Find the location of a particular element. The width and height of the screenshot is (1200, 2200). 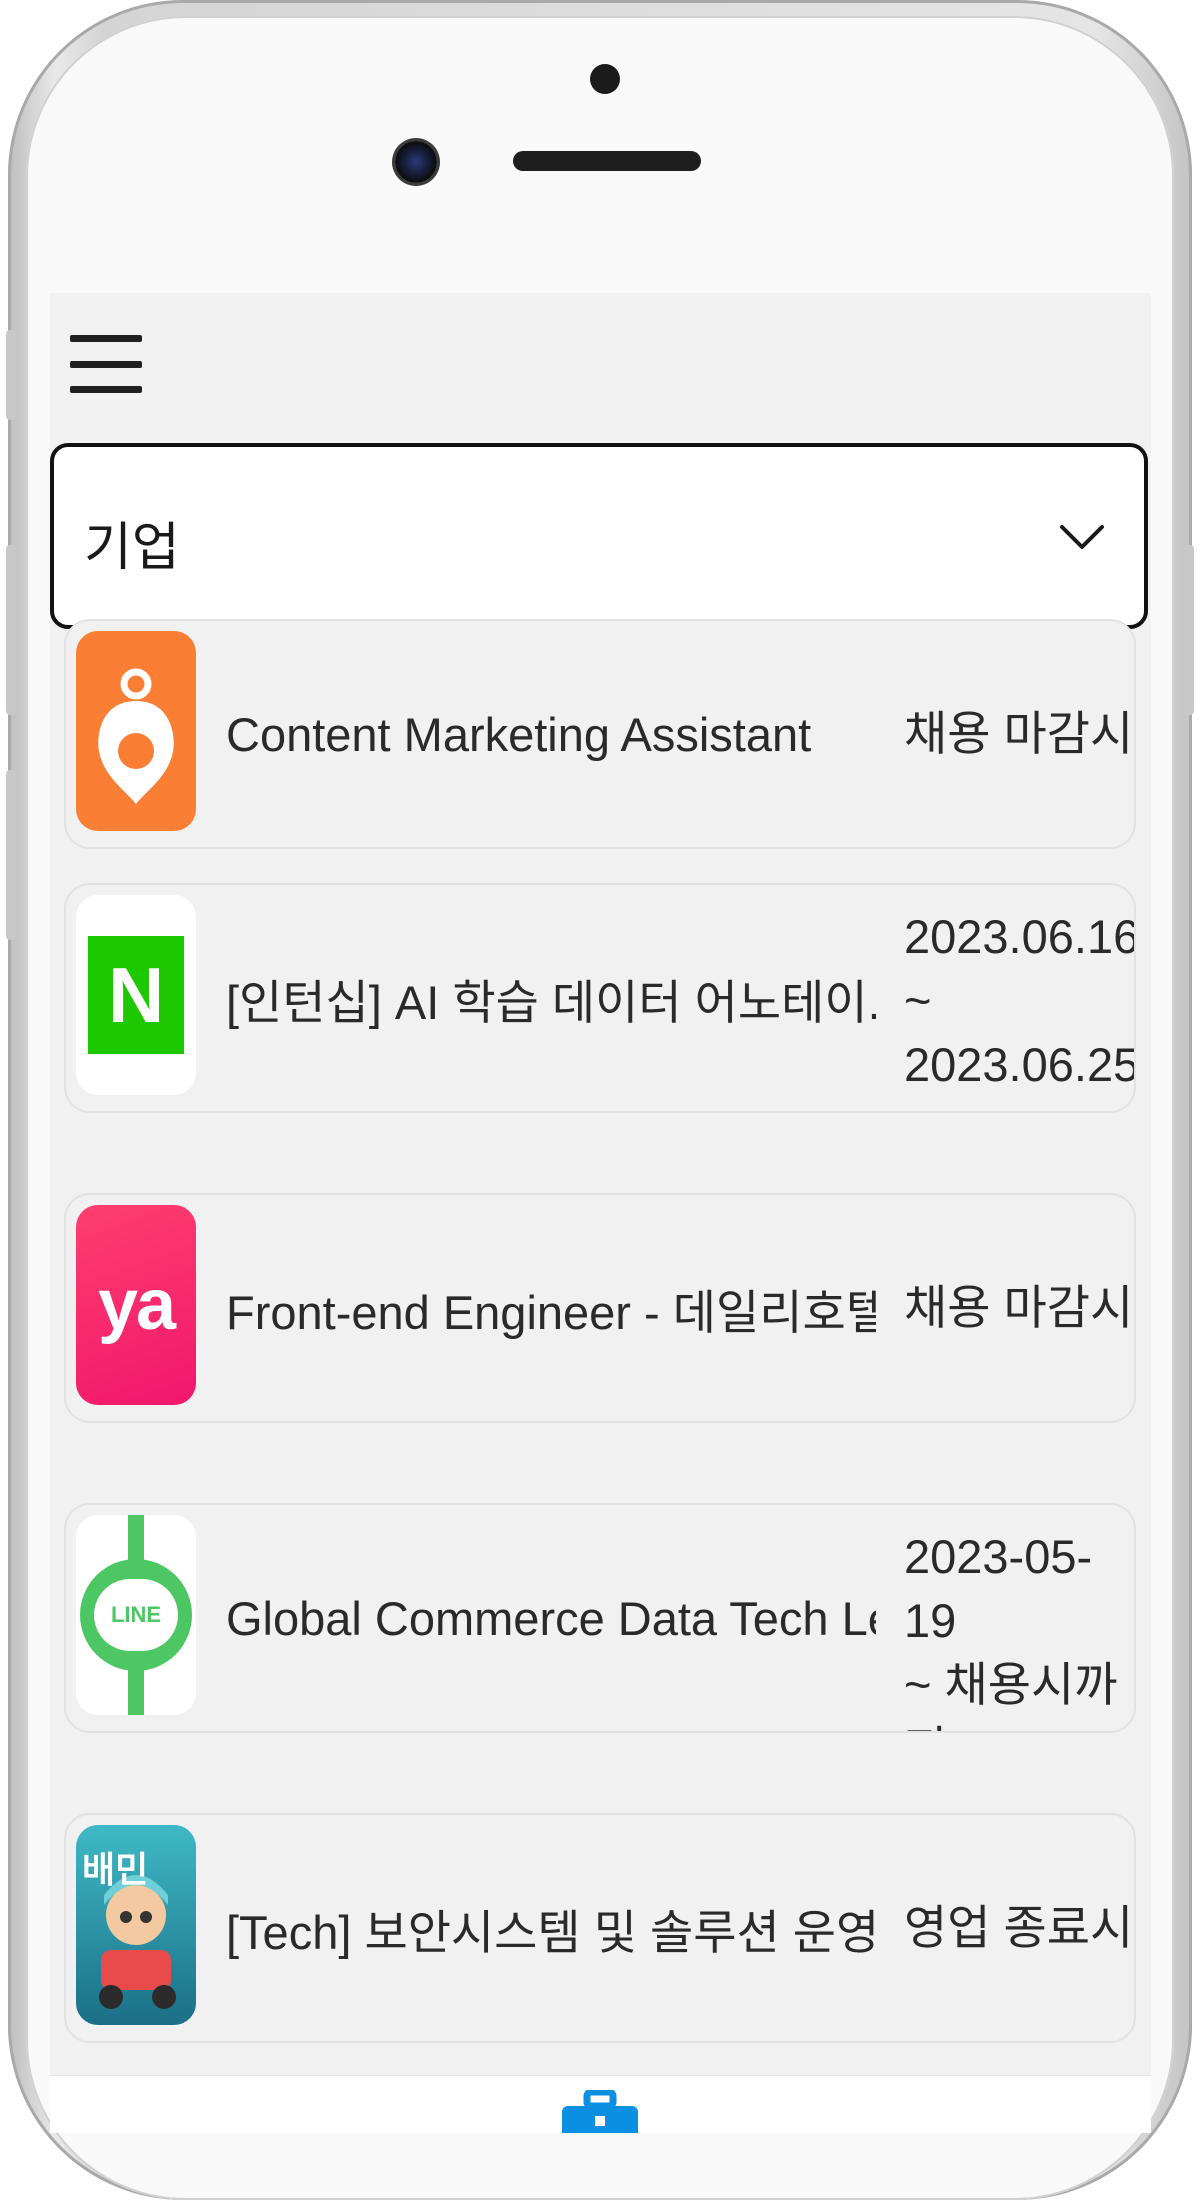

yanolja-logo-text: ya is located at coordinates (136, 1305).